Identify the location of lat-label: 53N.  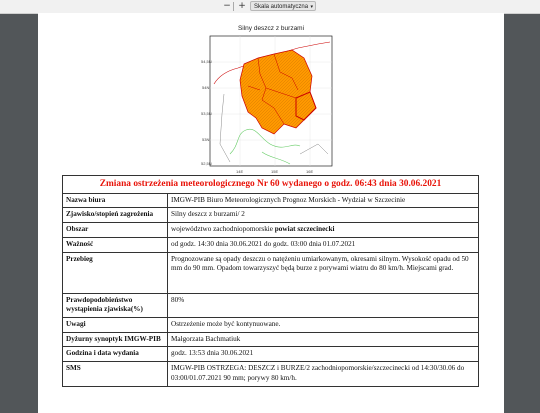
(205, 139).